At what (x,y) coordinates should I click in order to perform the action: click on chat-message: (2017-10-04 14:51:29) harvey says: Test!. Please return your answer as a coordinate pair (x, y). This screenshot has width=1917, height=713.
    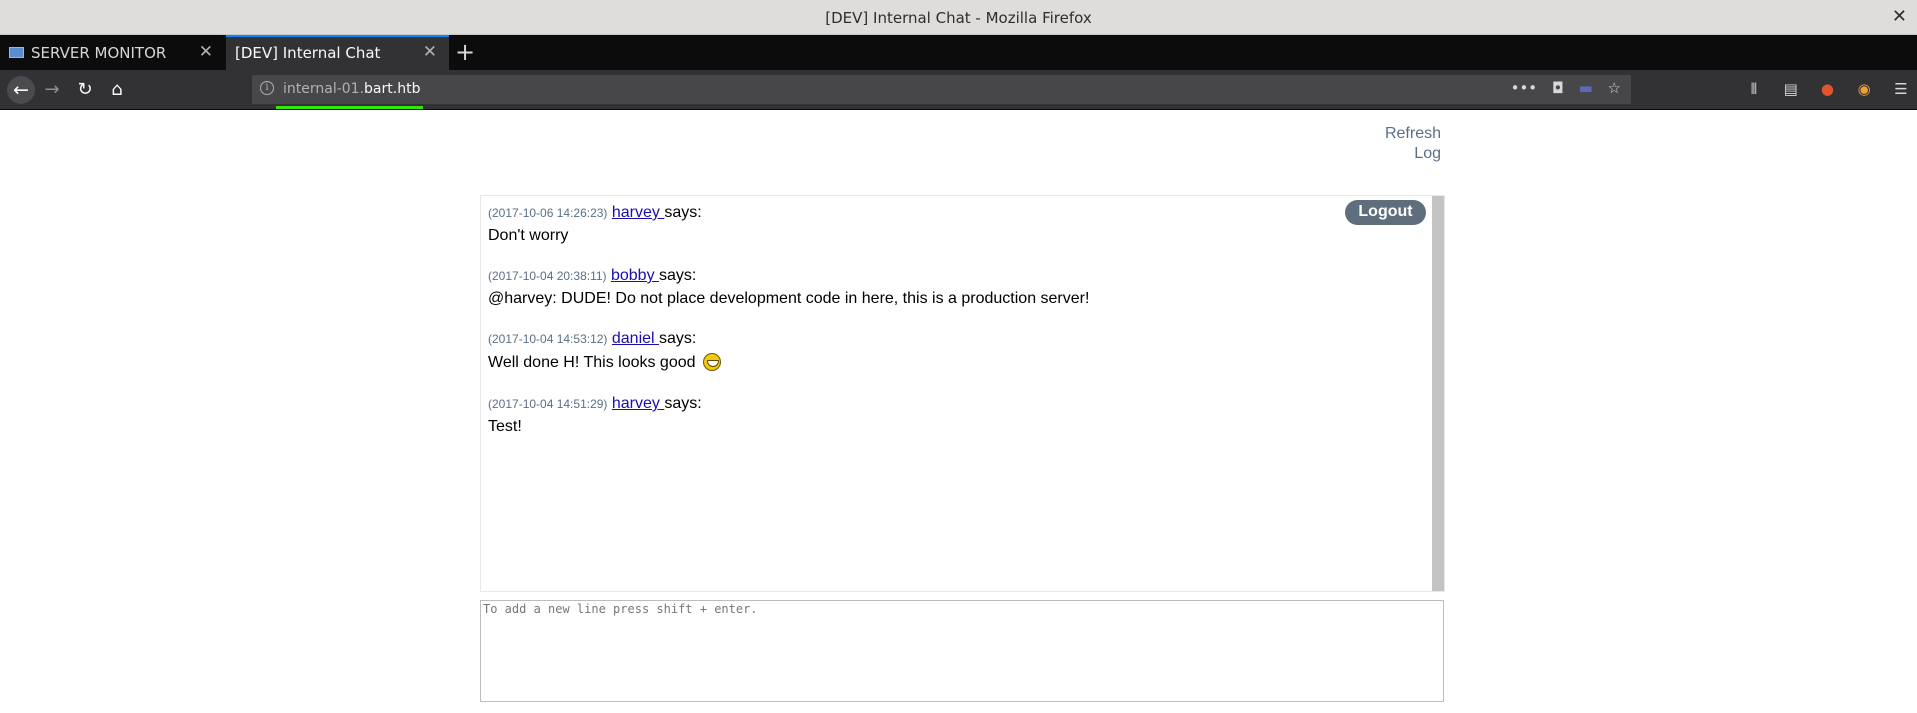
    Looking at the image, I should click on (595, 415).